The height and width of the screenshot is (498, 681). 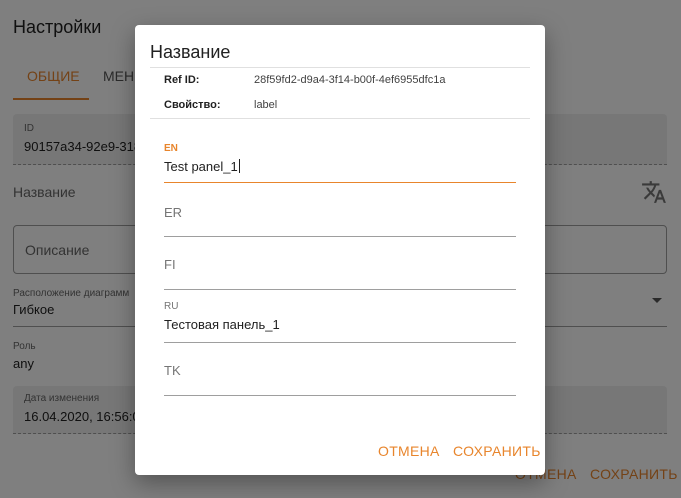 I want to click on ref-id-value: 28f59fd2-d9a4-3f14-b00f-4ef6955dfc1a, so click(x=350, y=80).